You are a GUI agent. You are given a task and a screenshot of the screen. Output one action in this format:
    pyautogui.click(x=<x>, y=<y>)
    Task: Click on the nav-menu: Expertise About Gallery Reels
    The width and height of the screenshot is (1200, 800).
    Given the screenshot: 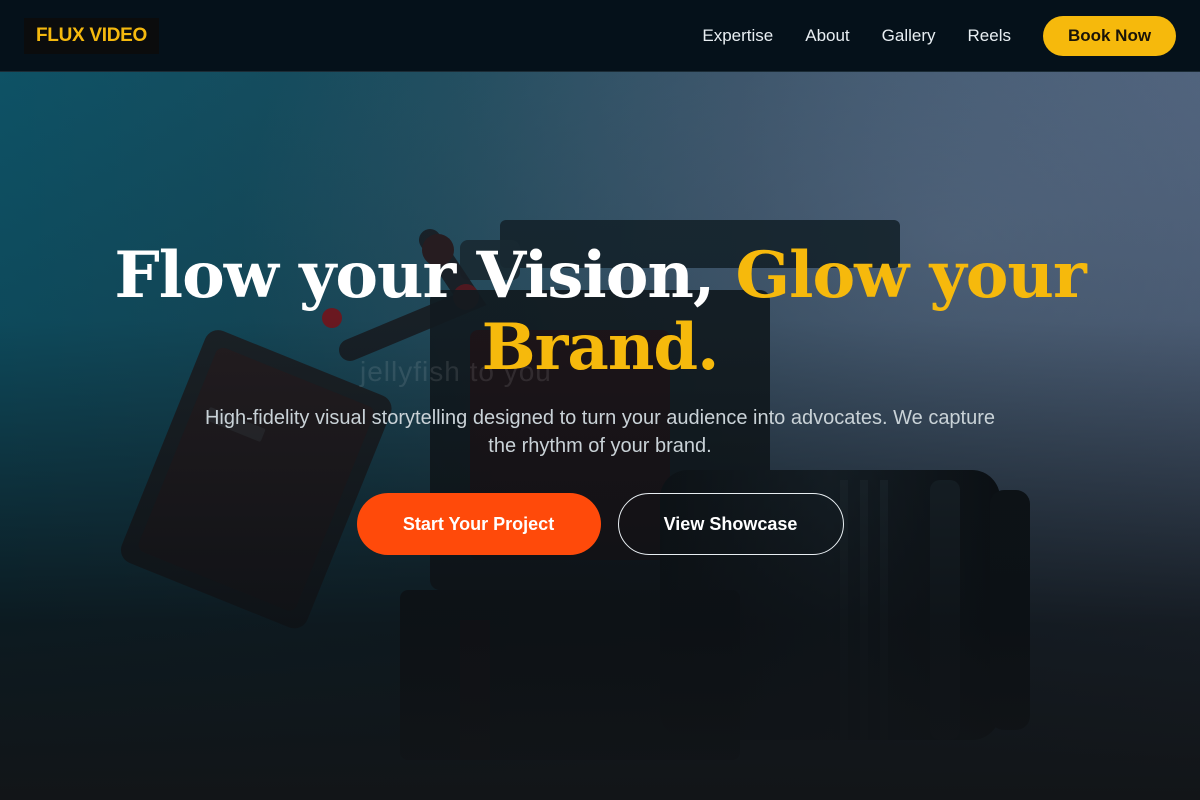 What is the action you would take?
    pyautogui.click(x=856, y=36)
    